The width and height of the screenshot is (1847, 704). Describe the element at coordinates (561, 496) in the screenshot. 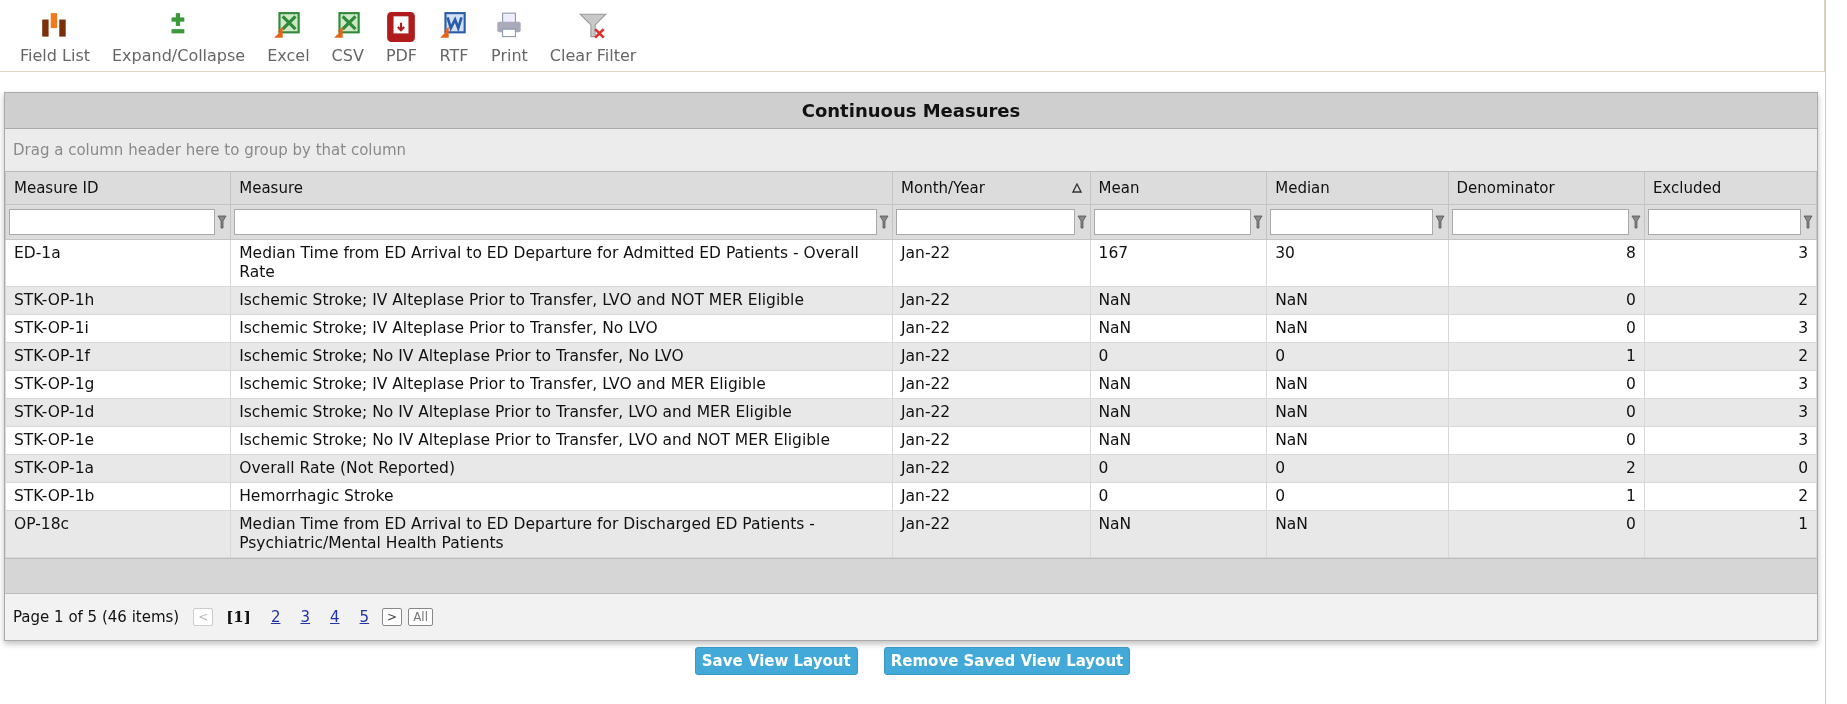

I see `table-cell: Hemorrhagic Stroke` at that location.